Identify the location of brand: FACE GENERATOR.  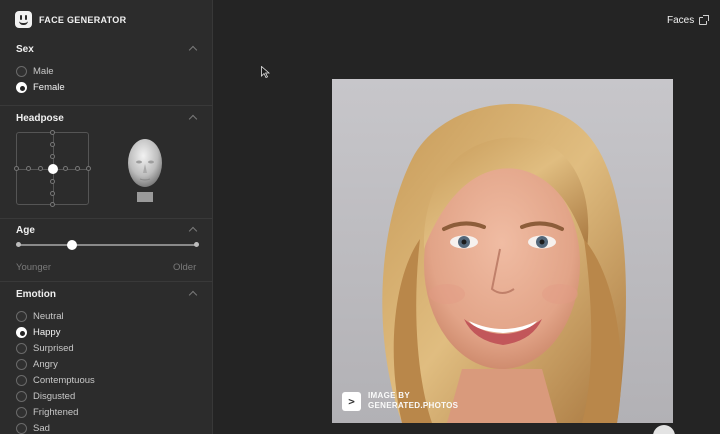
(70, 19).